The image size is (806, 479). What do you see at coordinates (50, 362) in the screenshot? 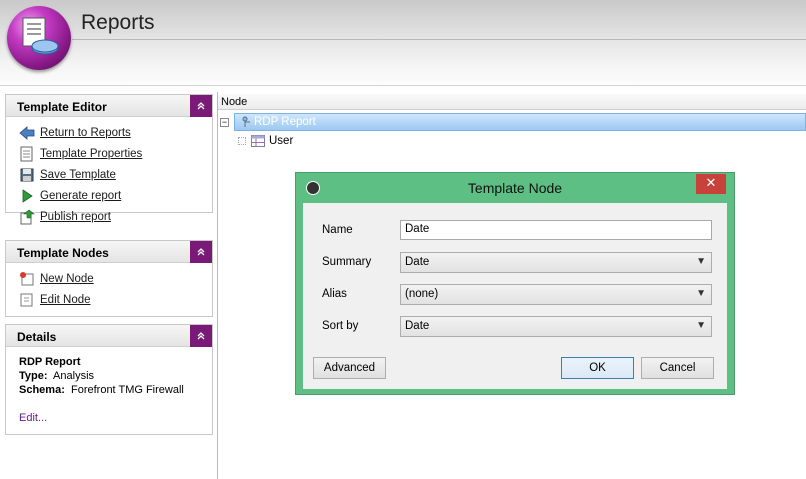
I see `report-name: RDP Report` at bounding box center [50, 362].